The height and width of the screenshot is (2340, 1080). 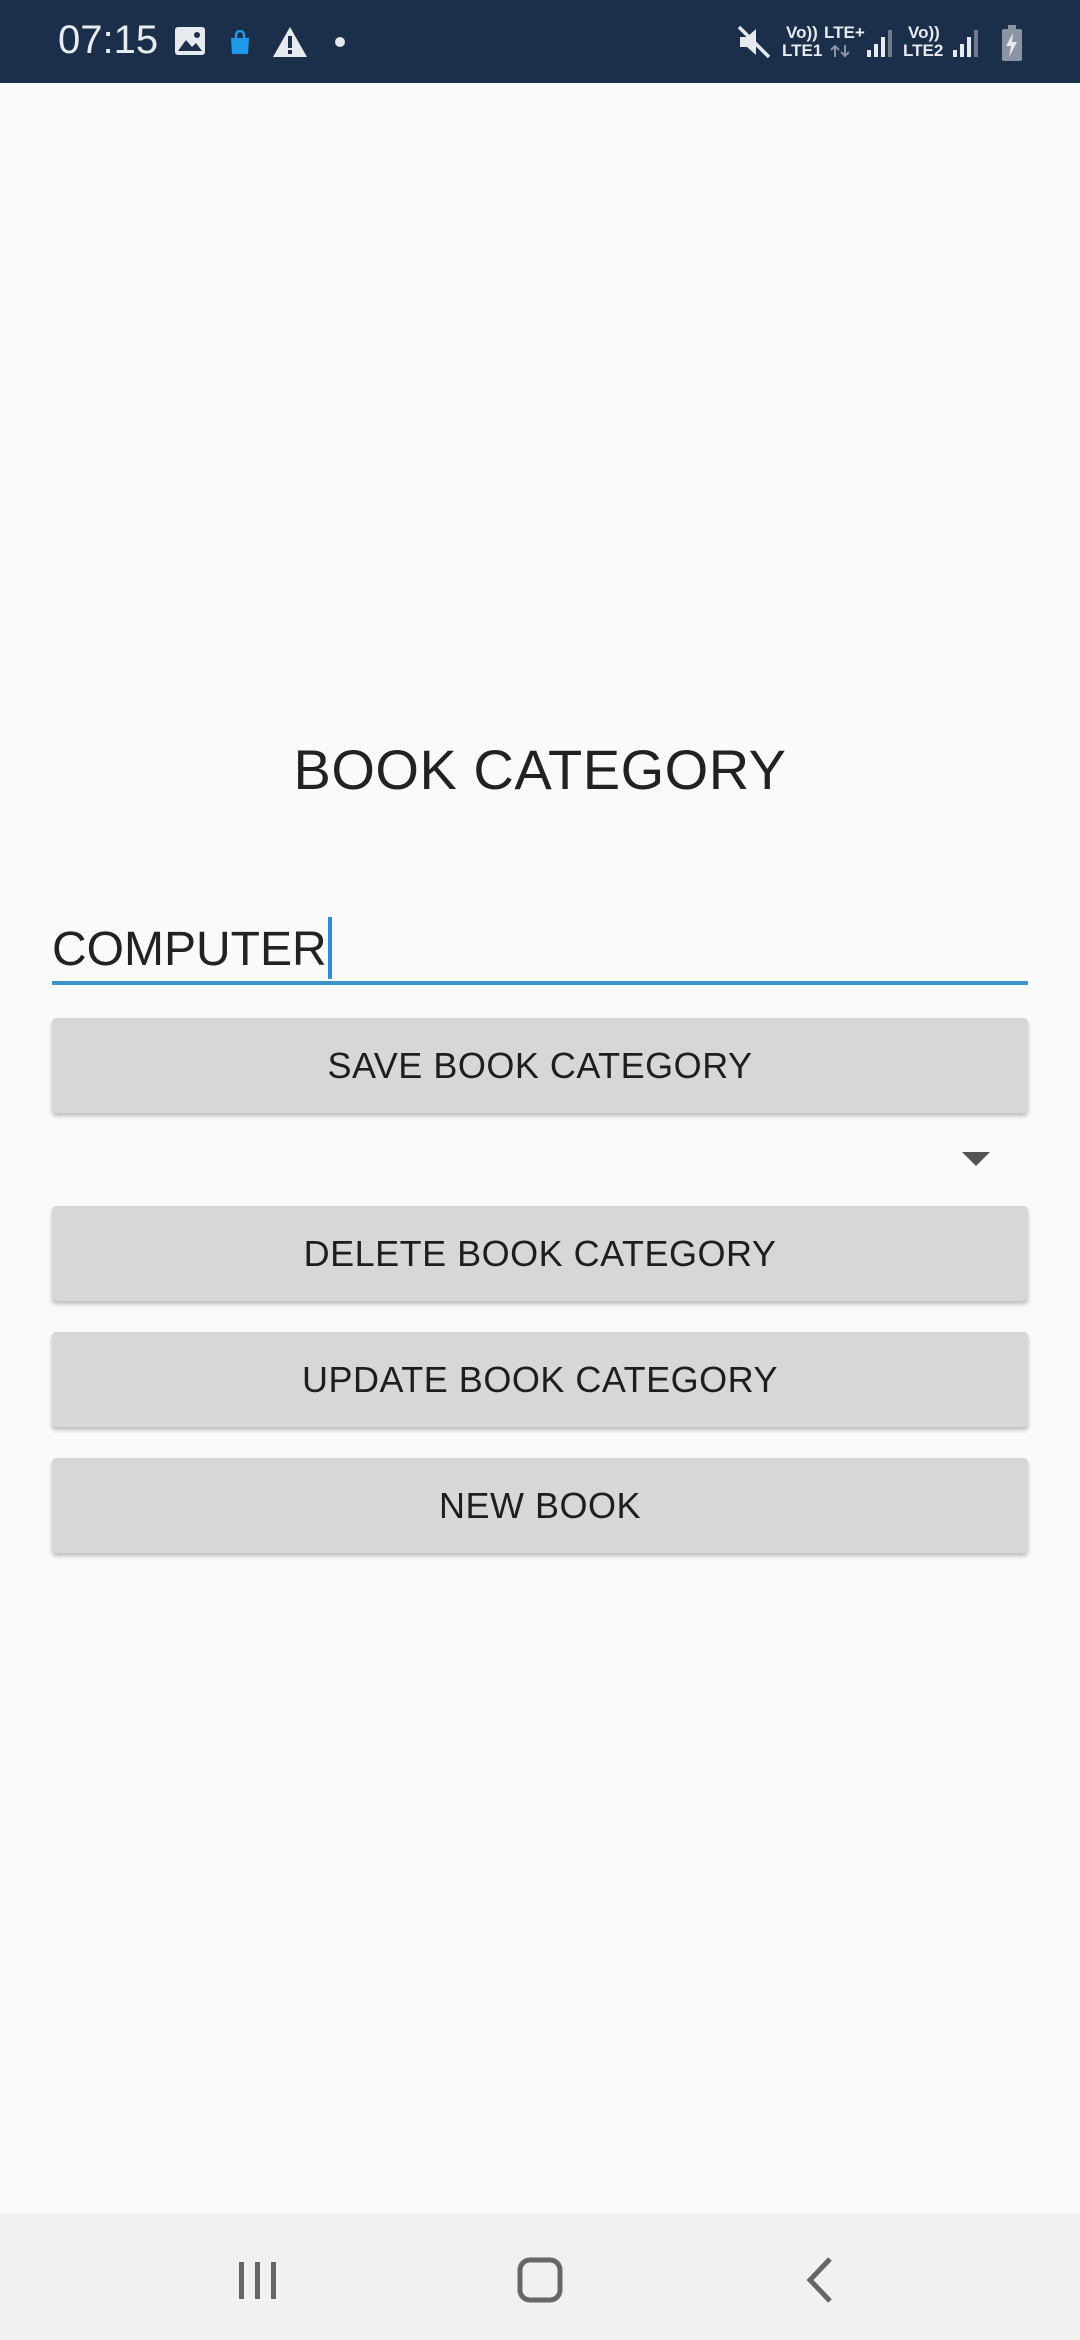 I want to click on lte2-label: LTE2, so click(x=923, y=50).